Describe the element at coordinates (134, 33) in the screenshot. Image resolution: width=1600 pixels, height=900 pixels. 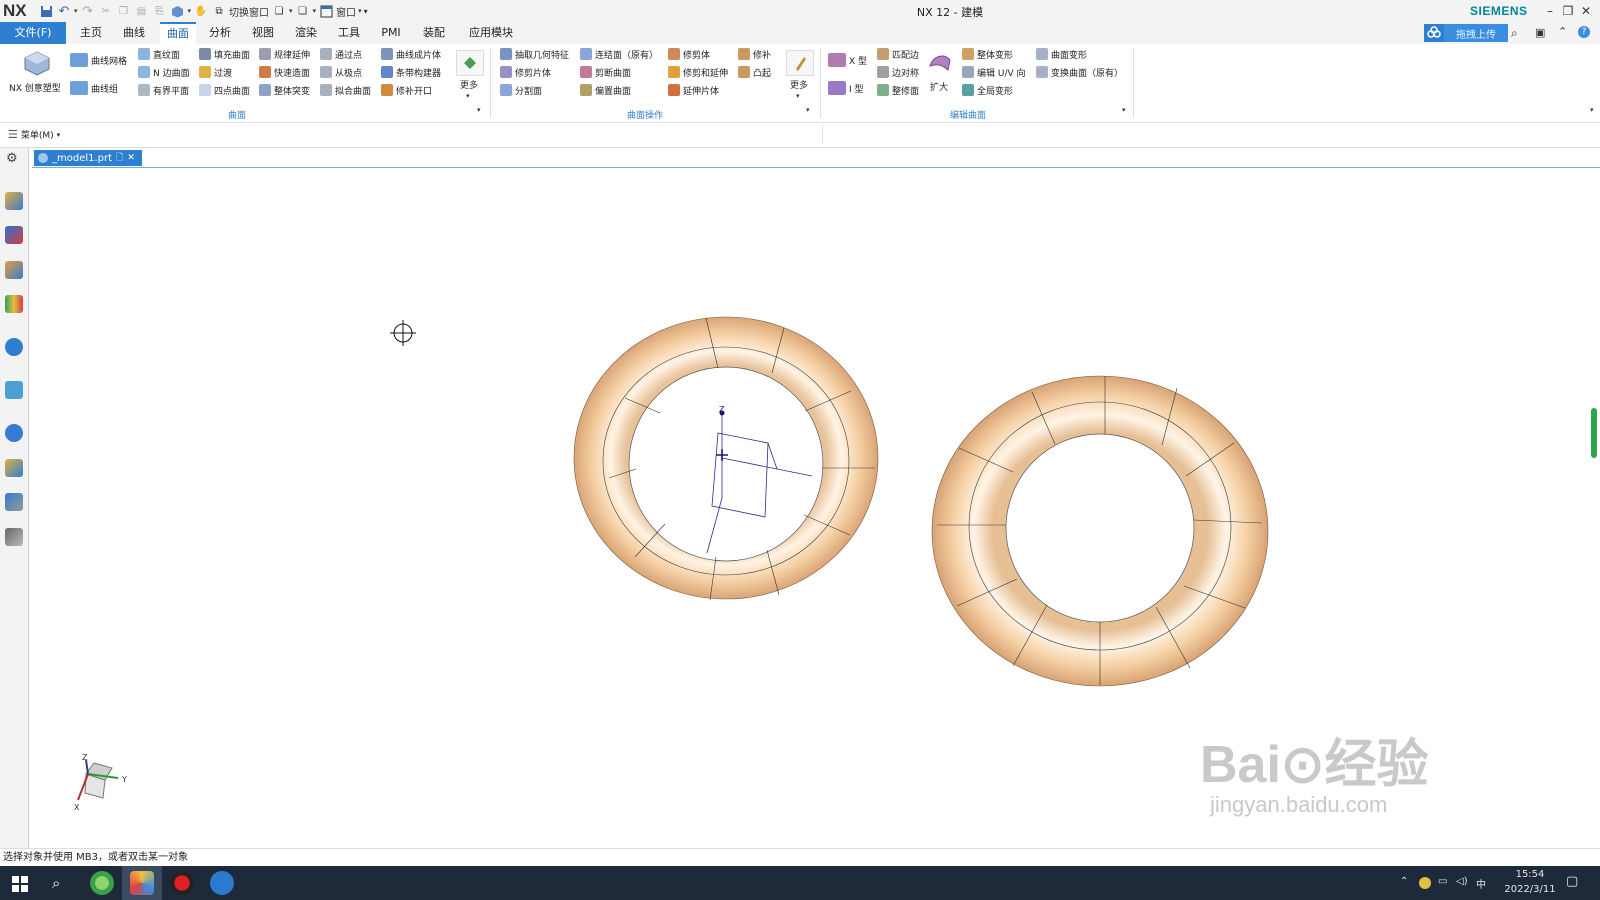
I see `tab-curve: 曲线` at that location.